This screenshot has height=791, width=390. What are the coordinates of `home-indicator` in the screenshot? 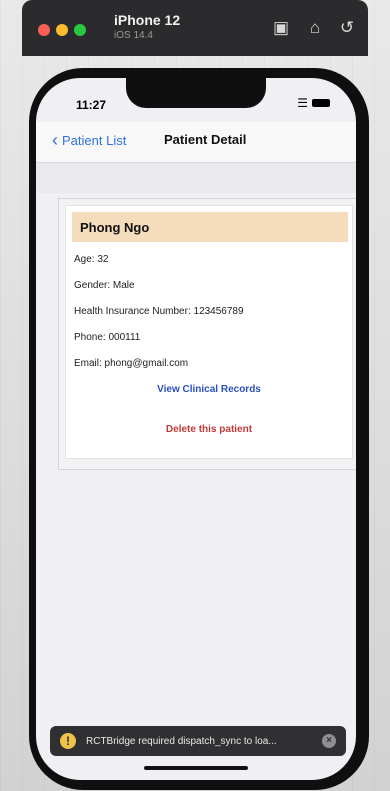 It's located at (196, 768).